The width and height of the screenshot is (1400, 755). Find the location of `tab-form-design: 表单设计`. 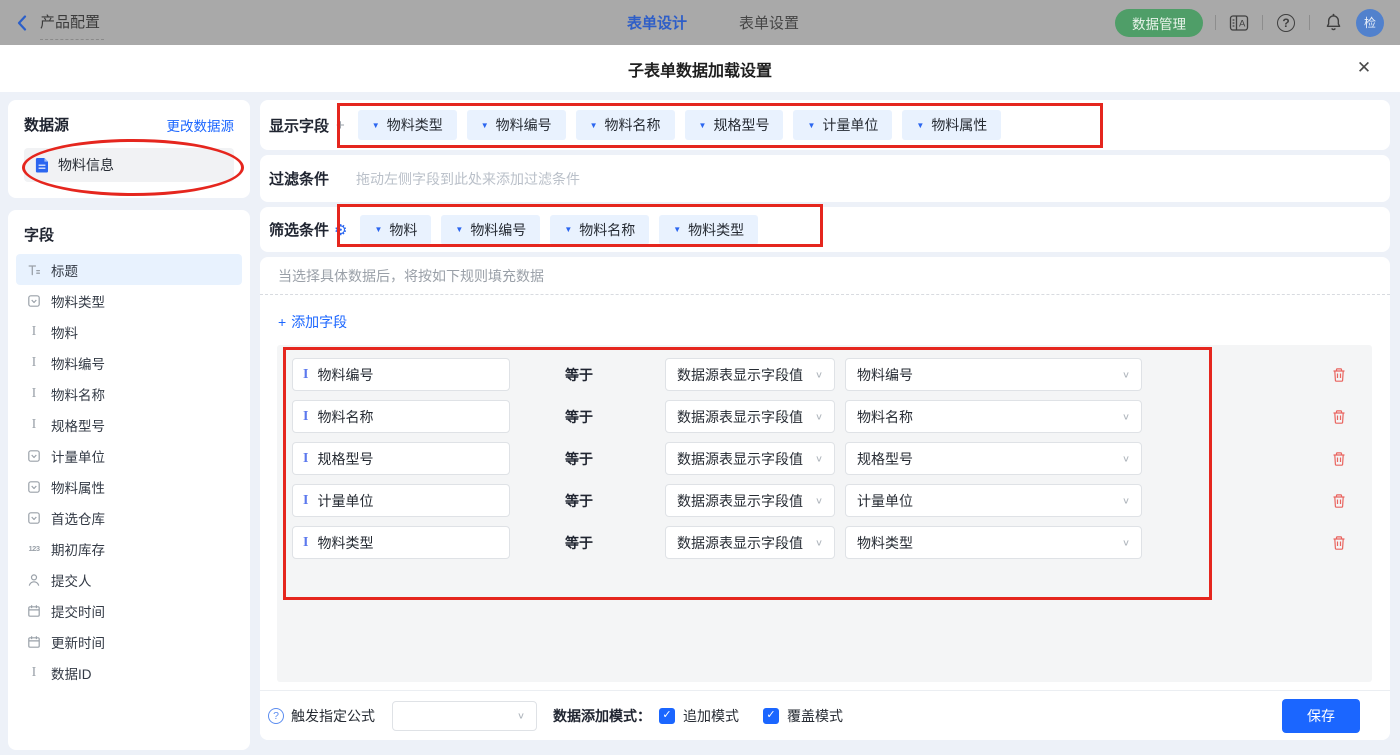

tab-form-design: 表单设计 is located at coordinates (657, 22).